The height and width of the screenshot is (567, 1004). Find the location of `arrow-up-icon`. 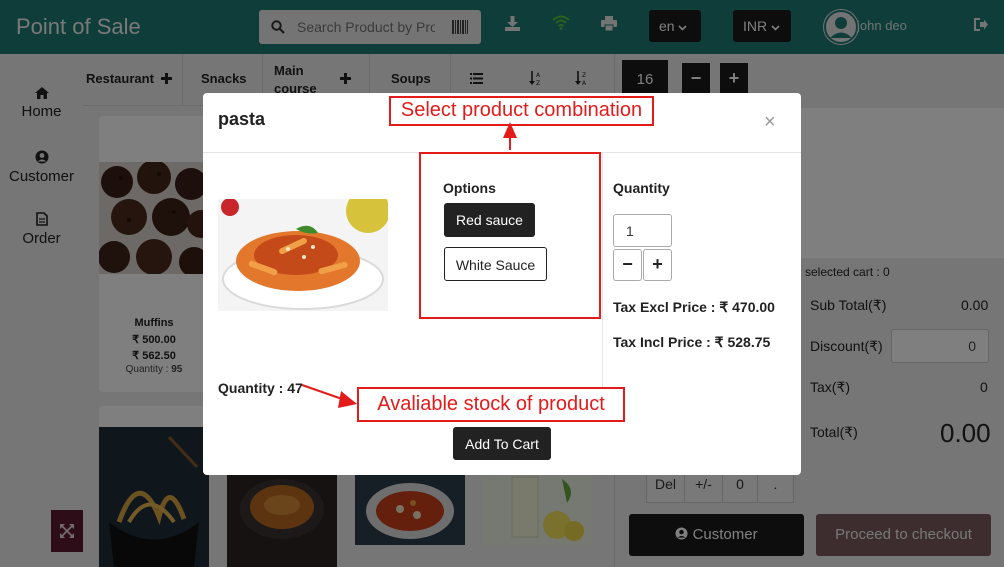

arrow-up-icon is located at coordinates (510, 130).